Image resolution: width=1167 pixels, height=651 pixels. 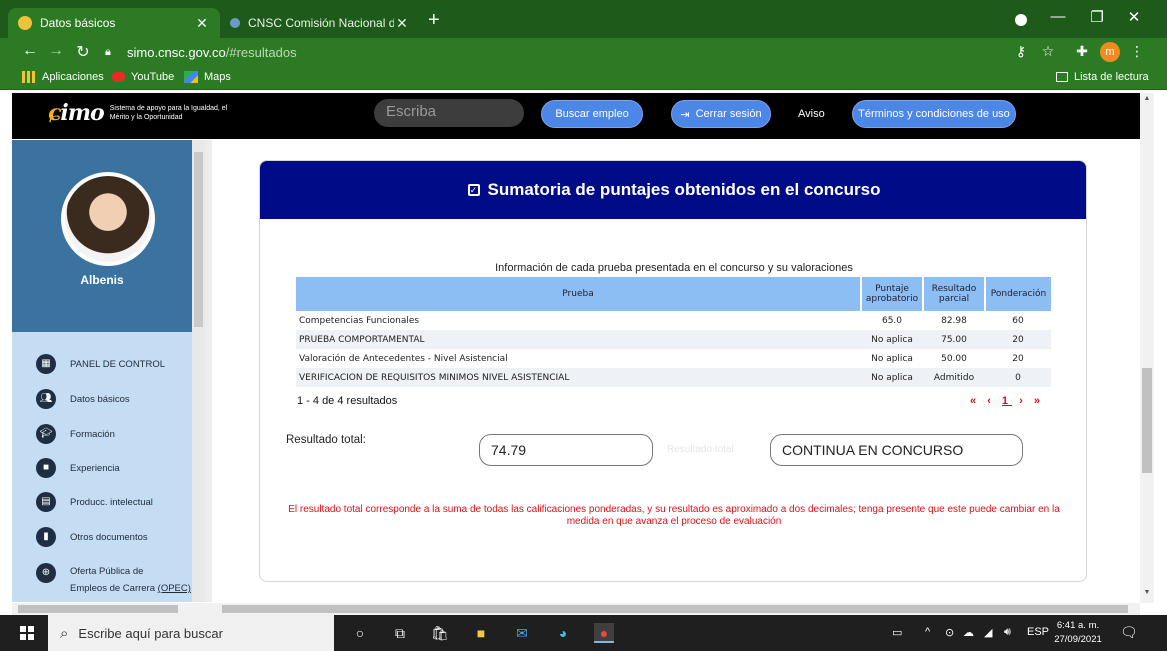 I want to click on status-field: CONTINUA EN CONCURSO, so click(x=896, y=450).